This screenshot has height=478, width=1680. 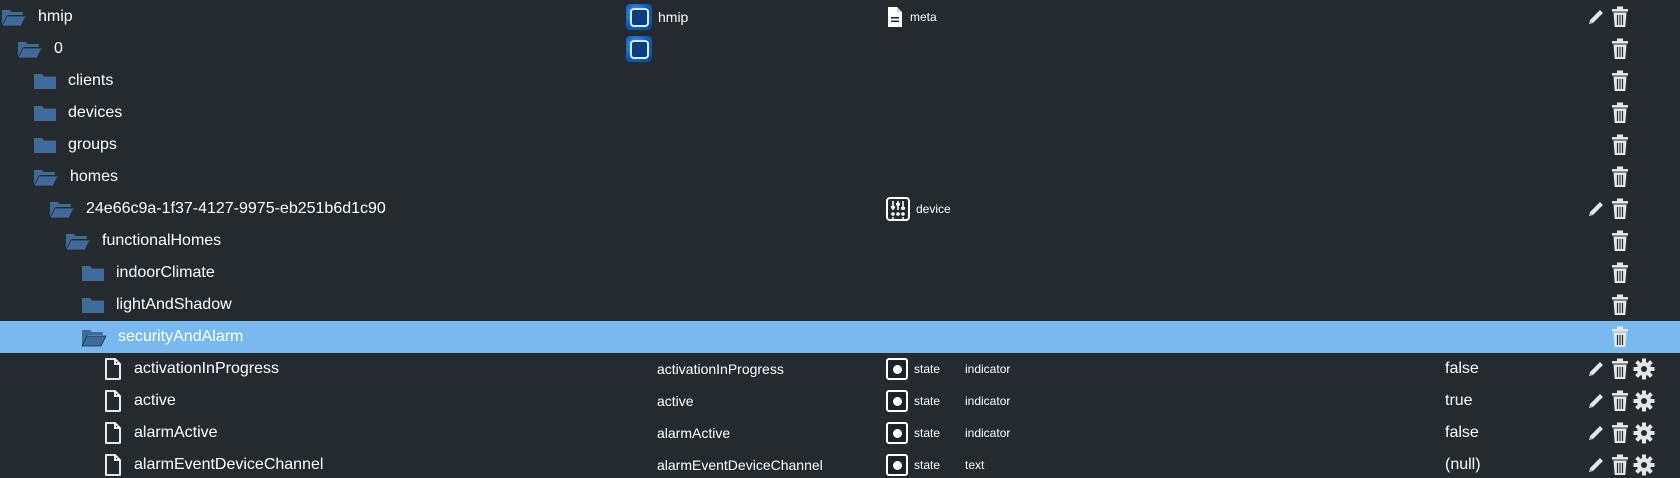 What do you see at coordinates (181, 336) in the screenshot?
I see `tree-node-label: securityAndAlarm` at bounding box center [181, 336].